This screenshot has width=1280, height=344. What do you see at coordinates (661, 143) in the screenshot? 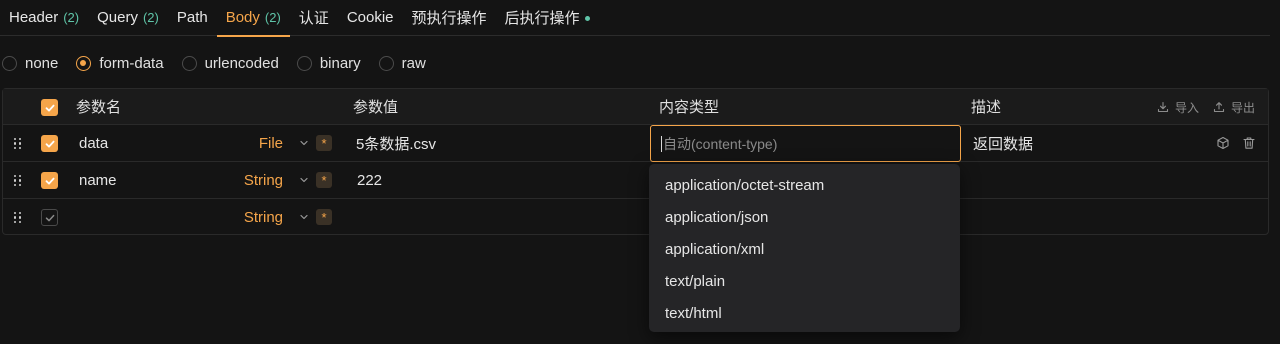
I see `text-caret` at bounding box center [661, 143].